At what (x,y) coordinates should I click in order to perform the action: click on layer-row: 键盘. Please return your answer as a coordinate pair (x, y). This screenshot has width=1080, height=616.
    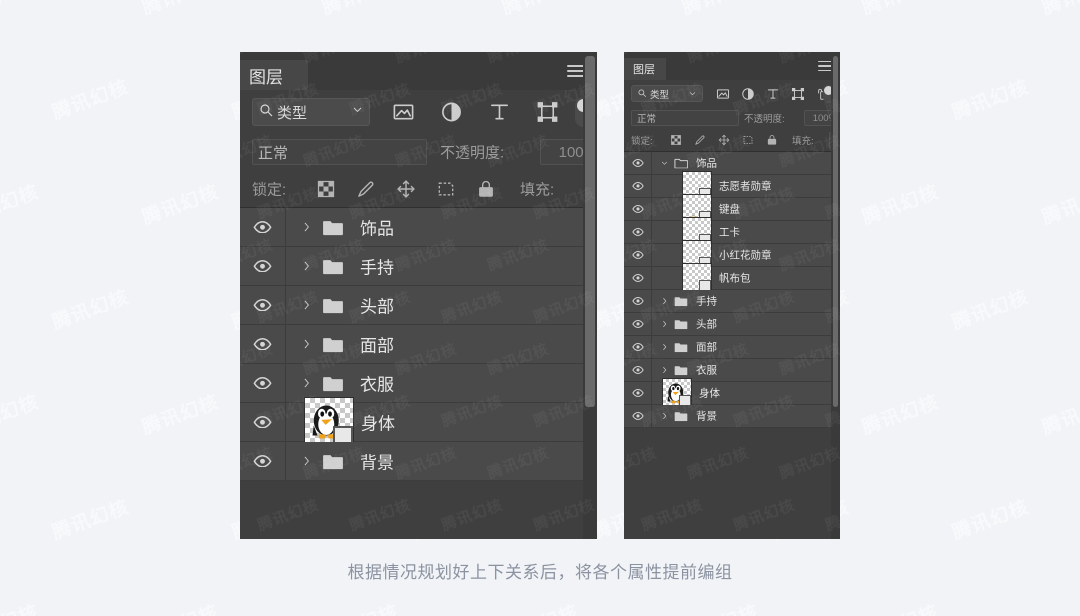
    Looking at the image, I should click on (732, 209).